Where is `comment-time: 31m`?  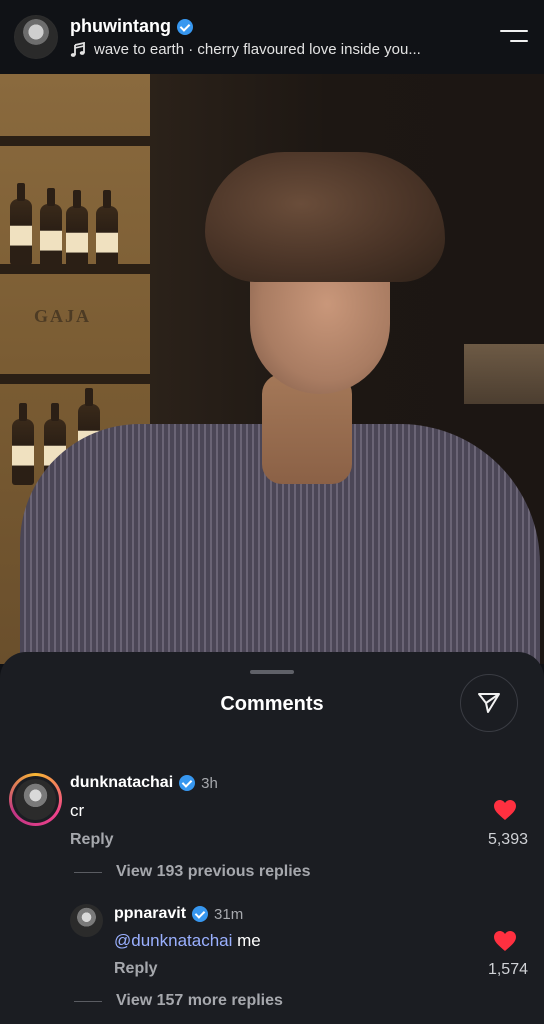 comment-time: 31m is located at coordinates (229, 914).